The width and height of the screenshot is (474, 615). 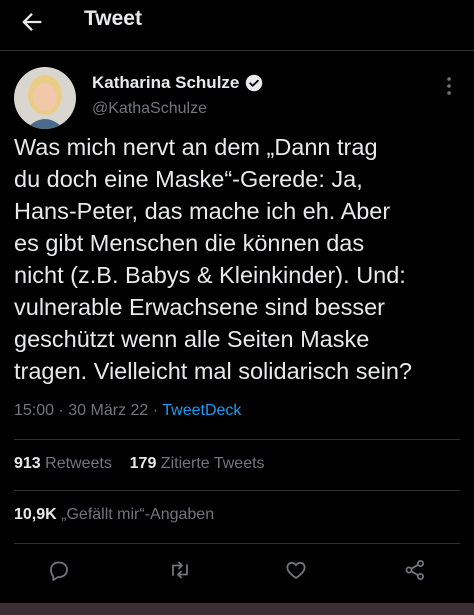 I want to click on quotes-count: 179, so click(x=143, y=463).